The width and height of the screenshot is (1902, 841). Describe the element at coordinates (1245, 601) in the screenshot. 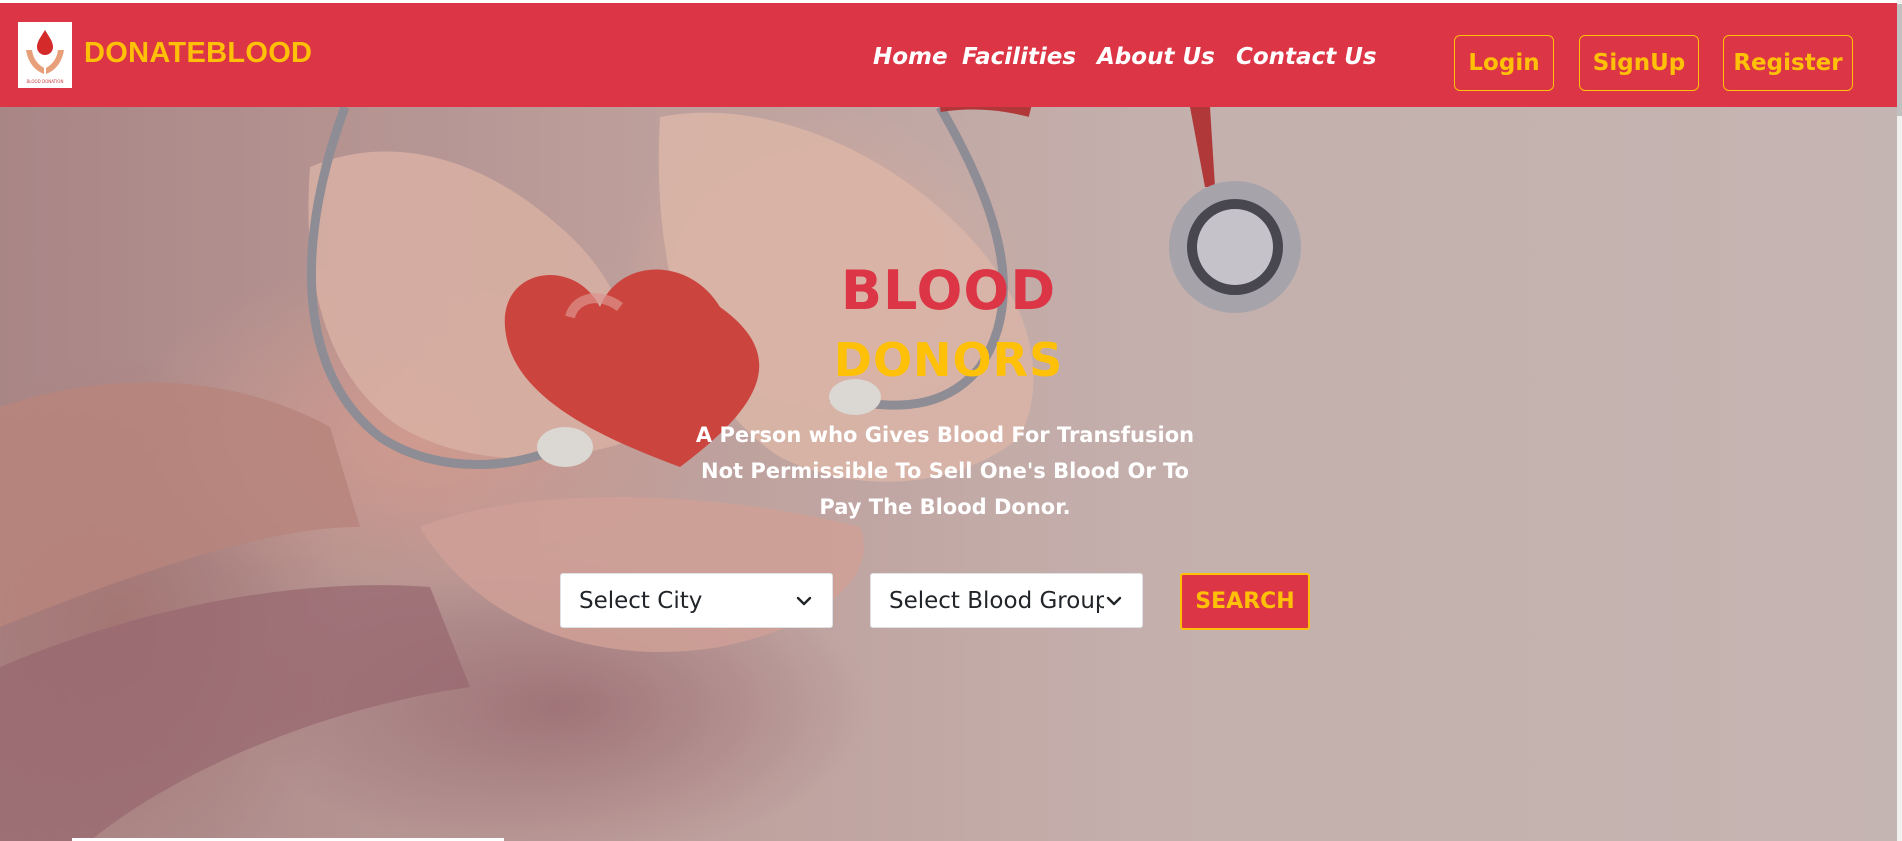

I see `search-button: SEARCH` at that location.